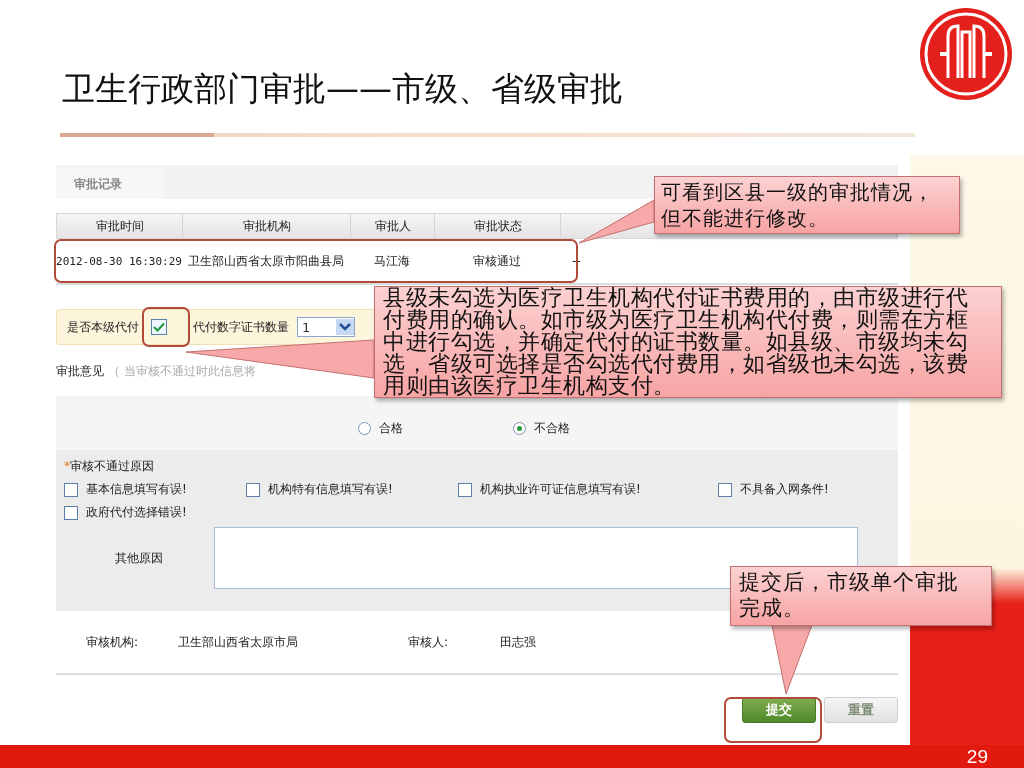  I want to click on reasons-title: 审核不通过原因, so click(112, 466).